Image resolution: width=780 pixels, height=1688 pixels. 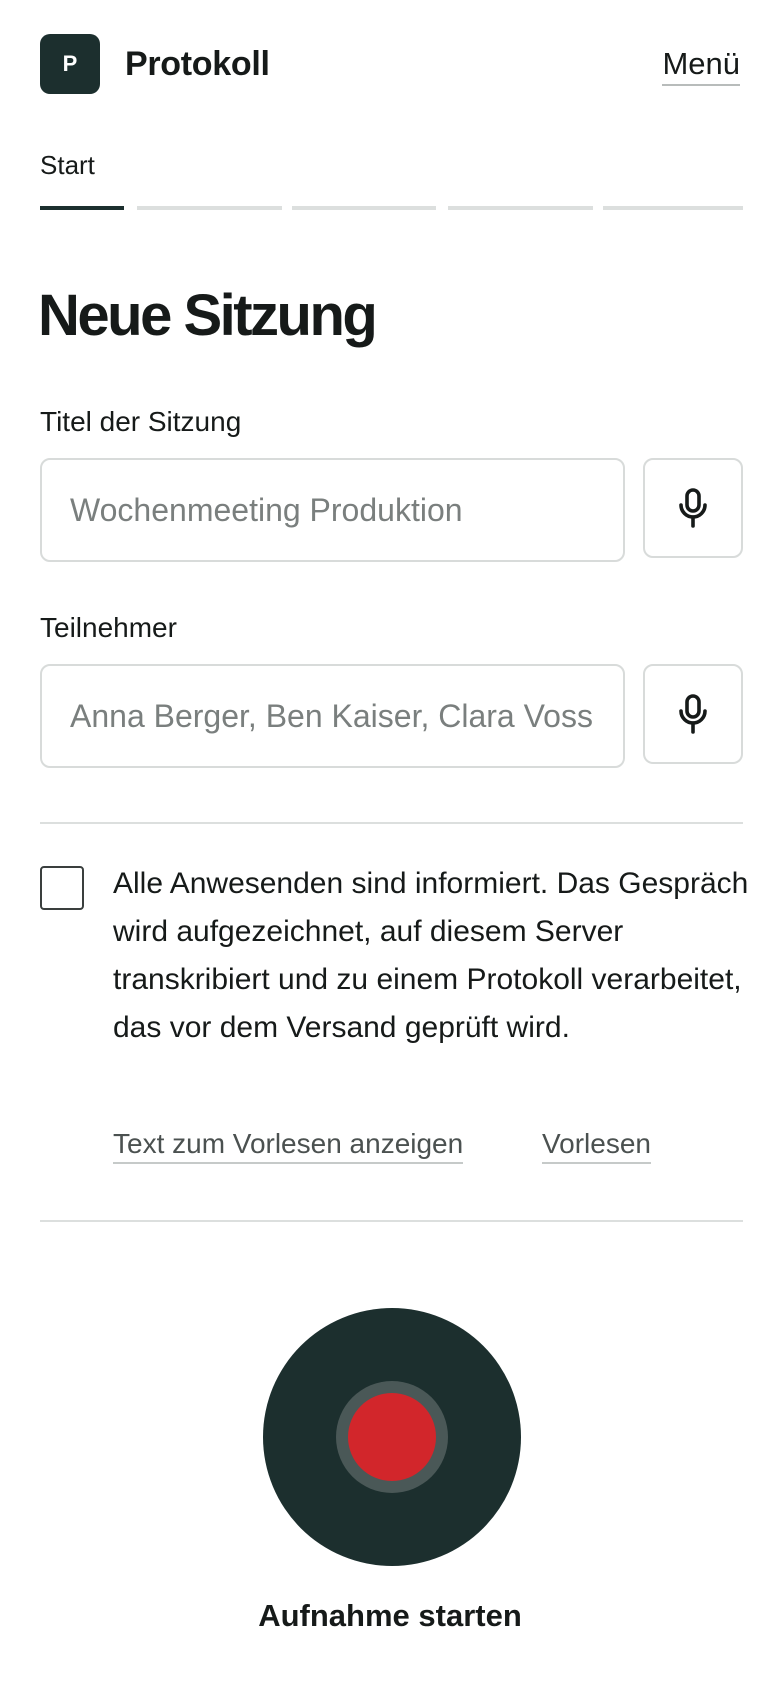 I want to click on app-title: Protokoll, so click(x=197, y=64).